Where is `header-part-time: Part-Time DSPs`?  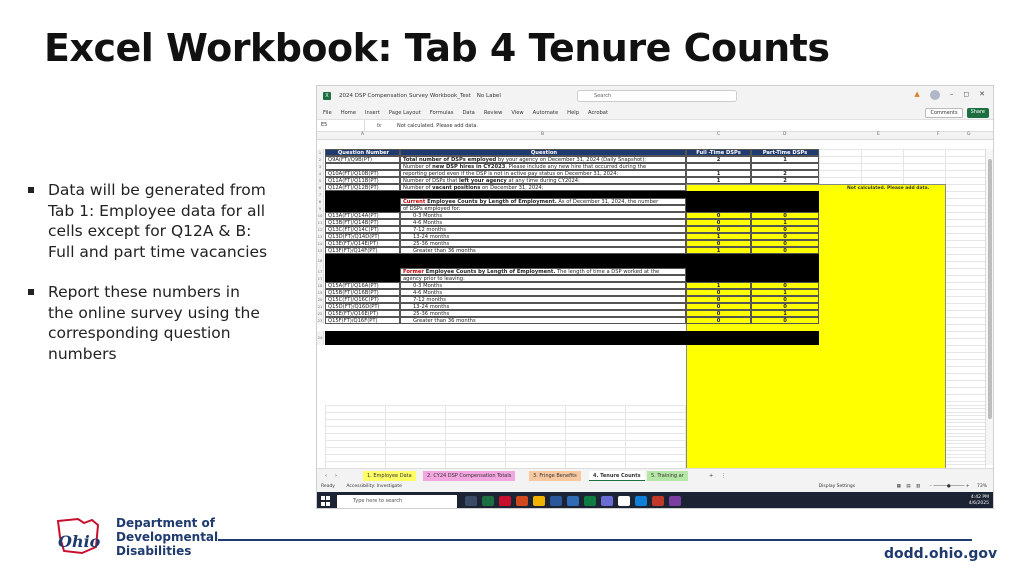 header-part-time: Part-Time DSPs is located at coordinates (785, 152).